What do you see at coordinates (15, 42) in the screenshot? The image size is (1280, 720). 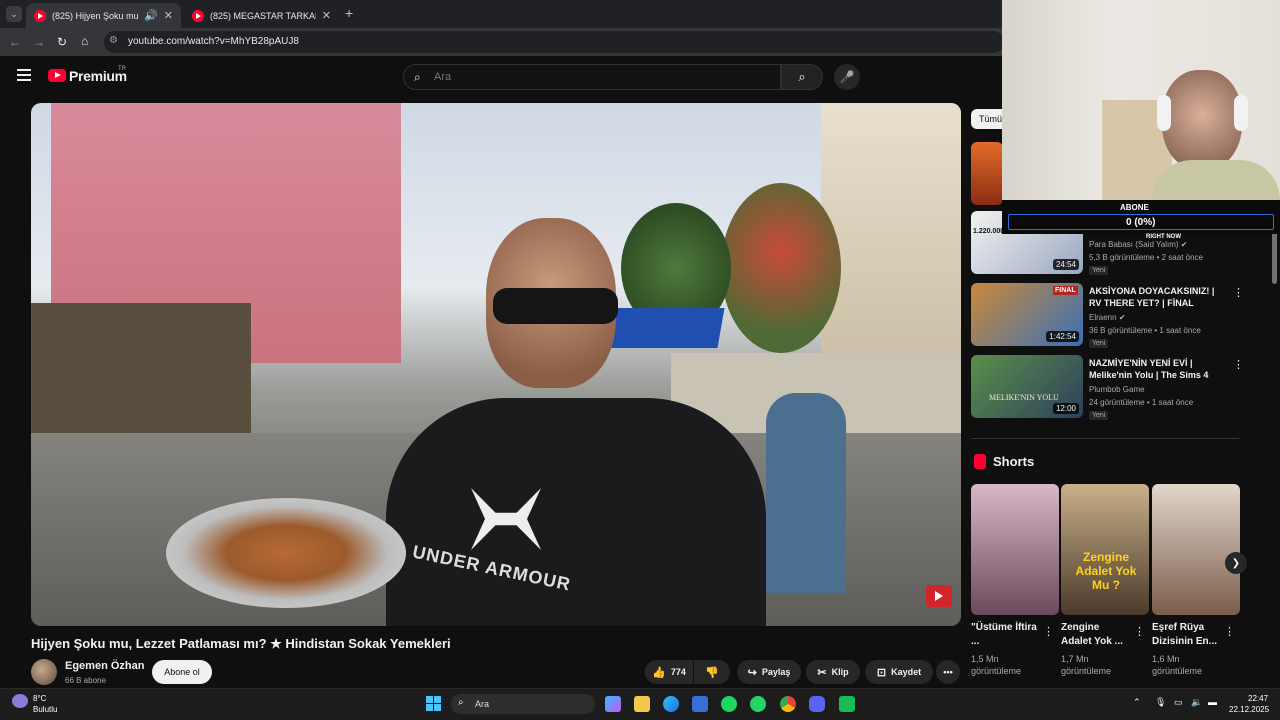 I see `back-icon: ←` at bounding box center [15, 42].